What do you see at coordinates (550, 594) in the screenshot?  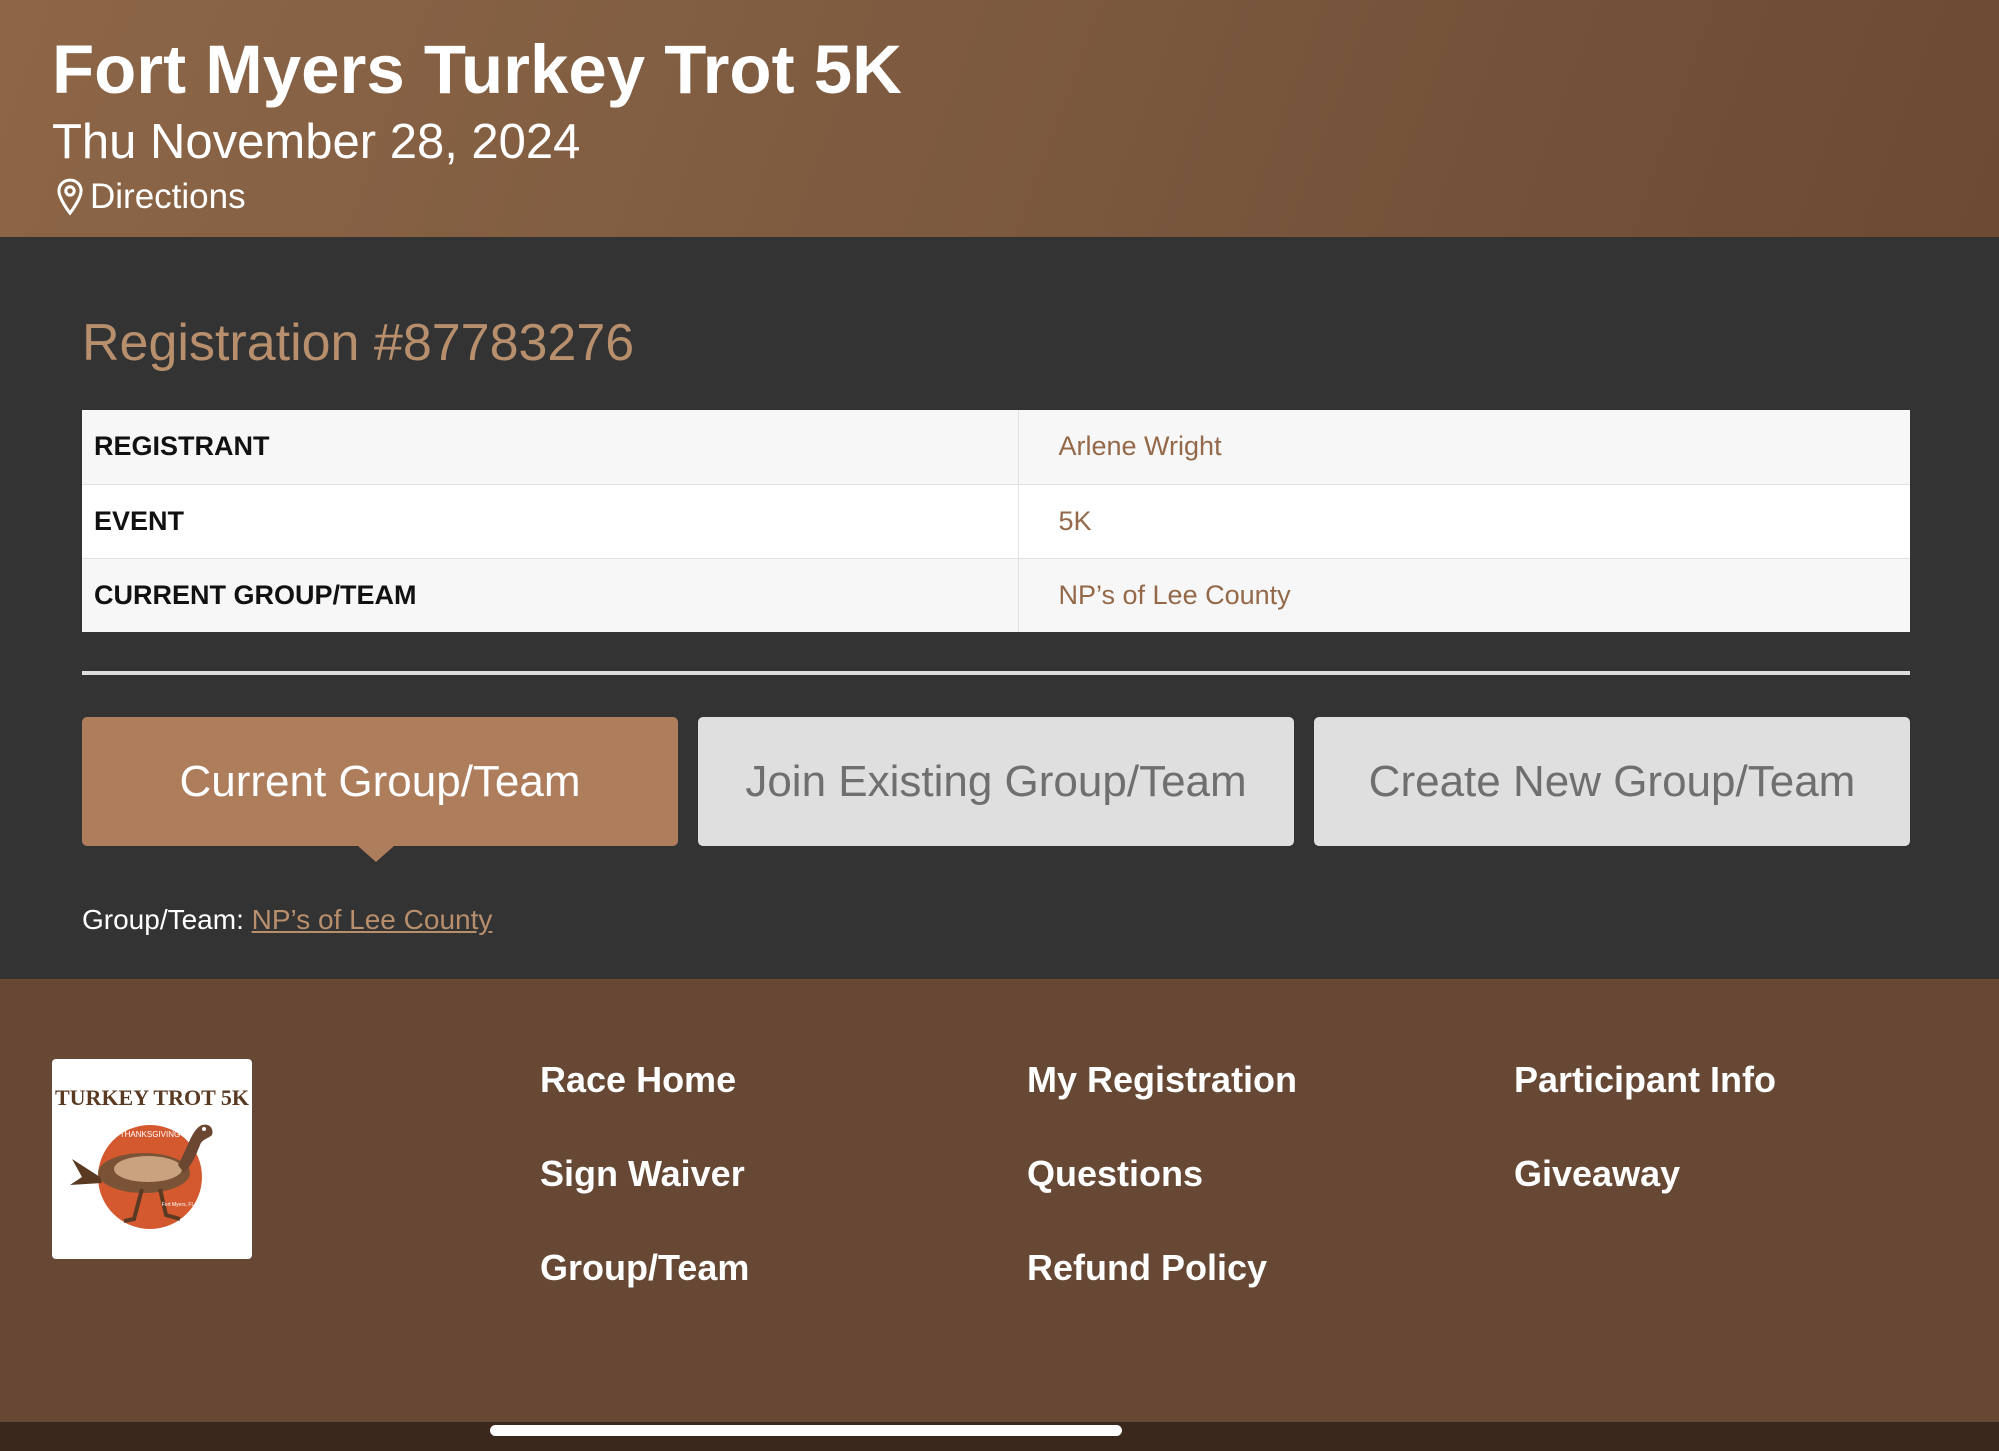 I see `row-label: CURRENT GROUP/TEAM` at bounding box center [550, 594].